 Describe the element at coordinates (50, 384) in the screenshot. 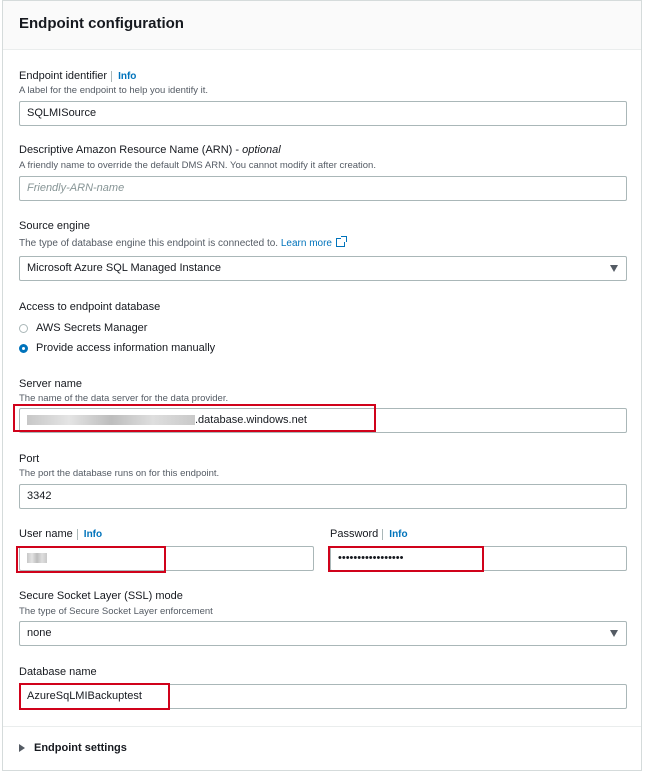

I see `server-name-label: Server name` at that location.